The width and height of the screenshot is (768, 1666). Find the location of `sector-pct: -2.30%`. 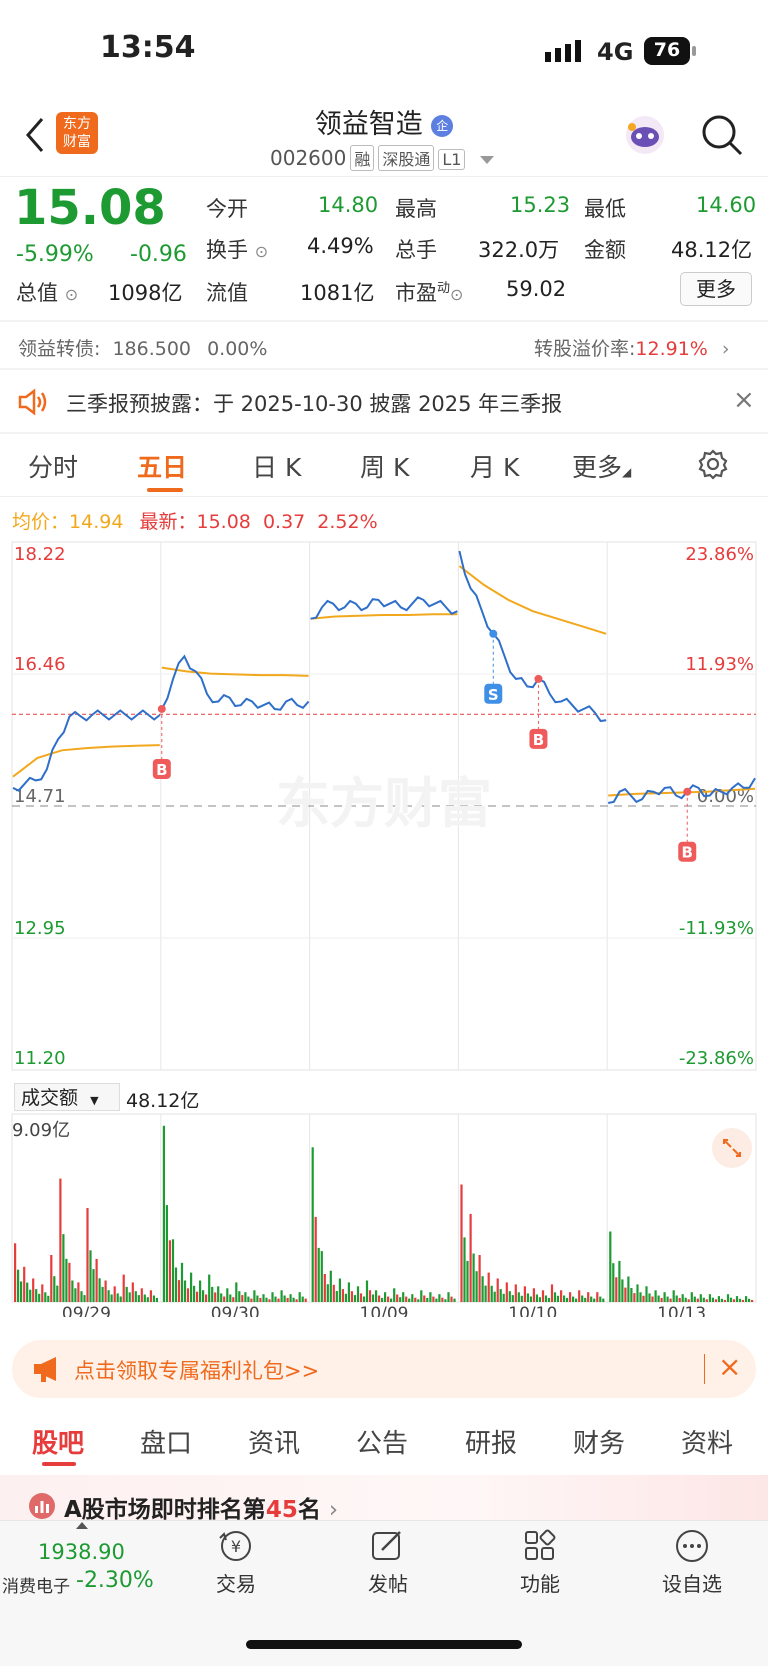

sector-pct: -2.30% is located at coordinates (115, 1580).